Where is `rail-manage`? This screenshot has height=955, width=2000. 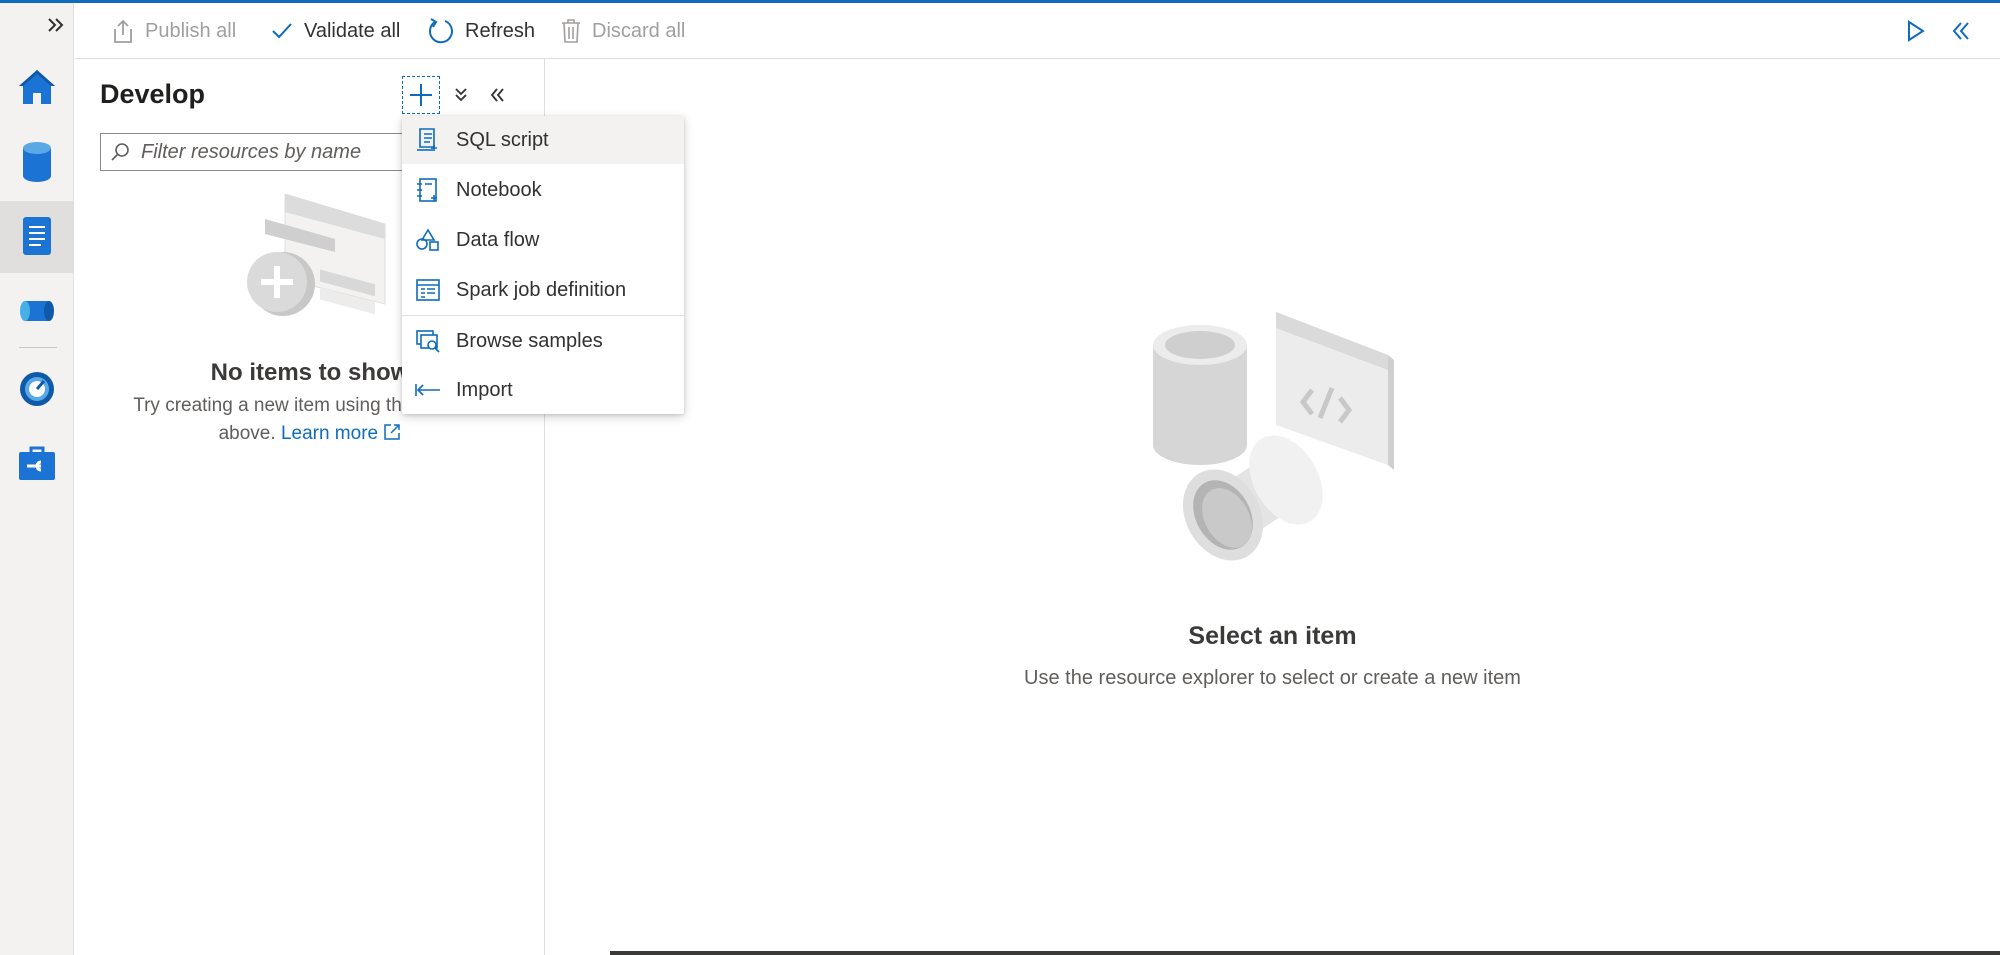
rail-manage is located at coordinates (37, 464).